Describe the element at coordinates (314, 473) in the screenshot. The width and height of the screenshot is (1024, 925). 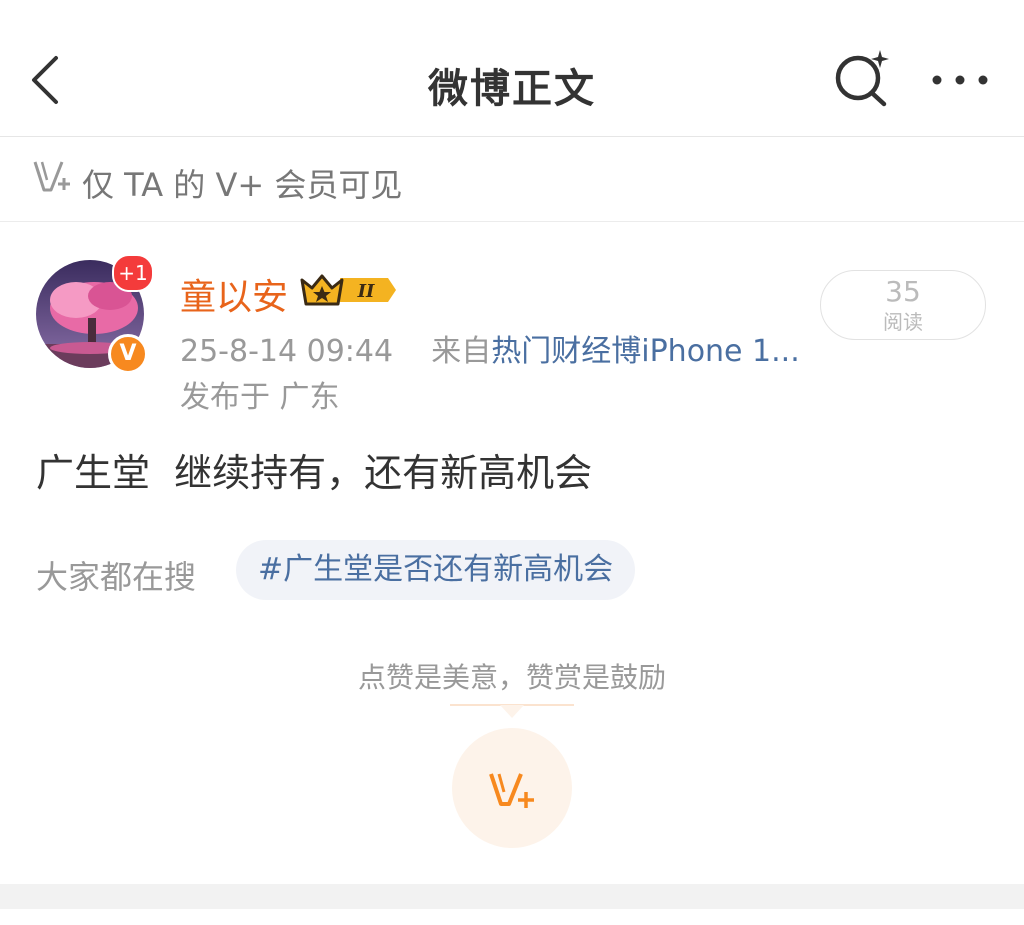
I see `post-content: 广生堂 继续持有，还有新高机会` at that location.